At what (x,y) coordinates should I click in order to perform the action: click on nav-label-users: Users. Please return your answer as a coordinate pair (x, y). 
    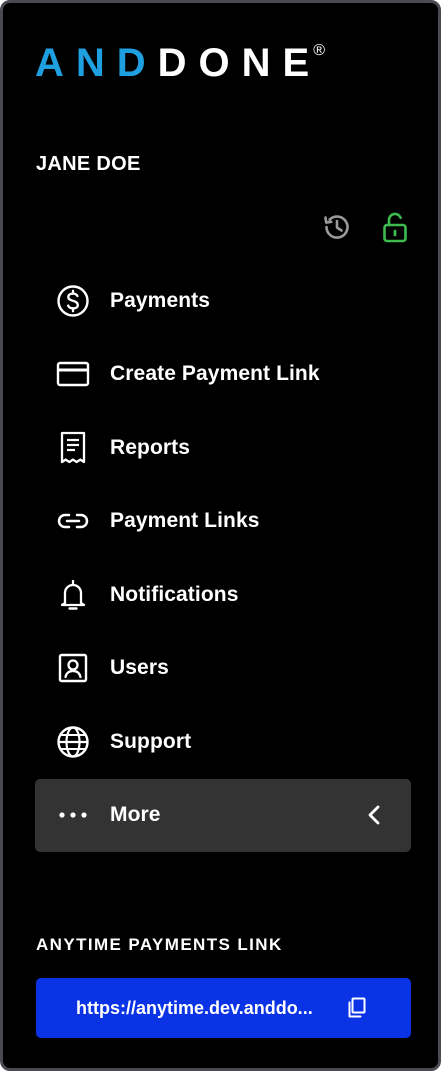
    Looking at the image, I should click on (139, 668).